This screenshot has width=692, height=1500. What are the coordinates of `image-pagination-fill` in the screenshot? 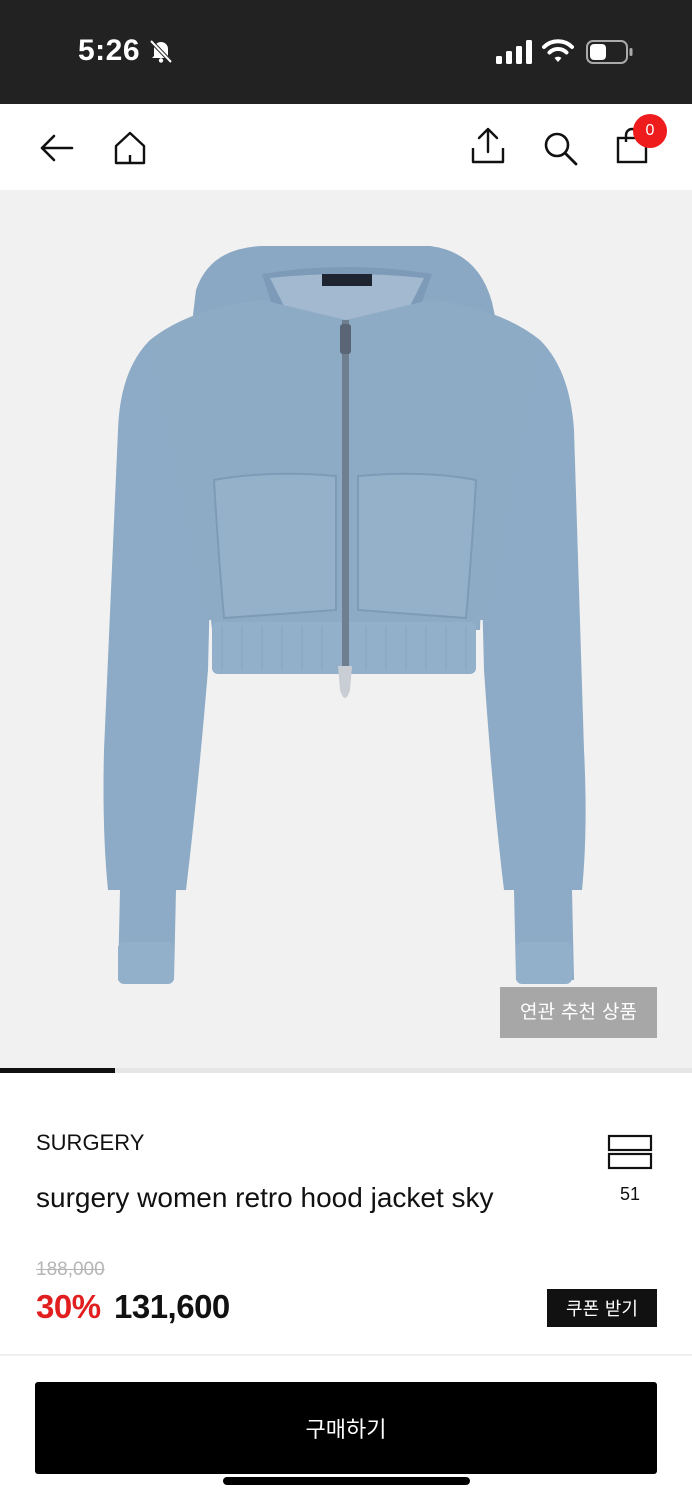 It's located at (57, 1070).